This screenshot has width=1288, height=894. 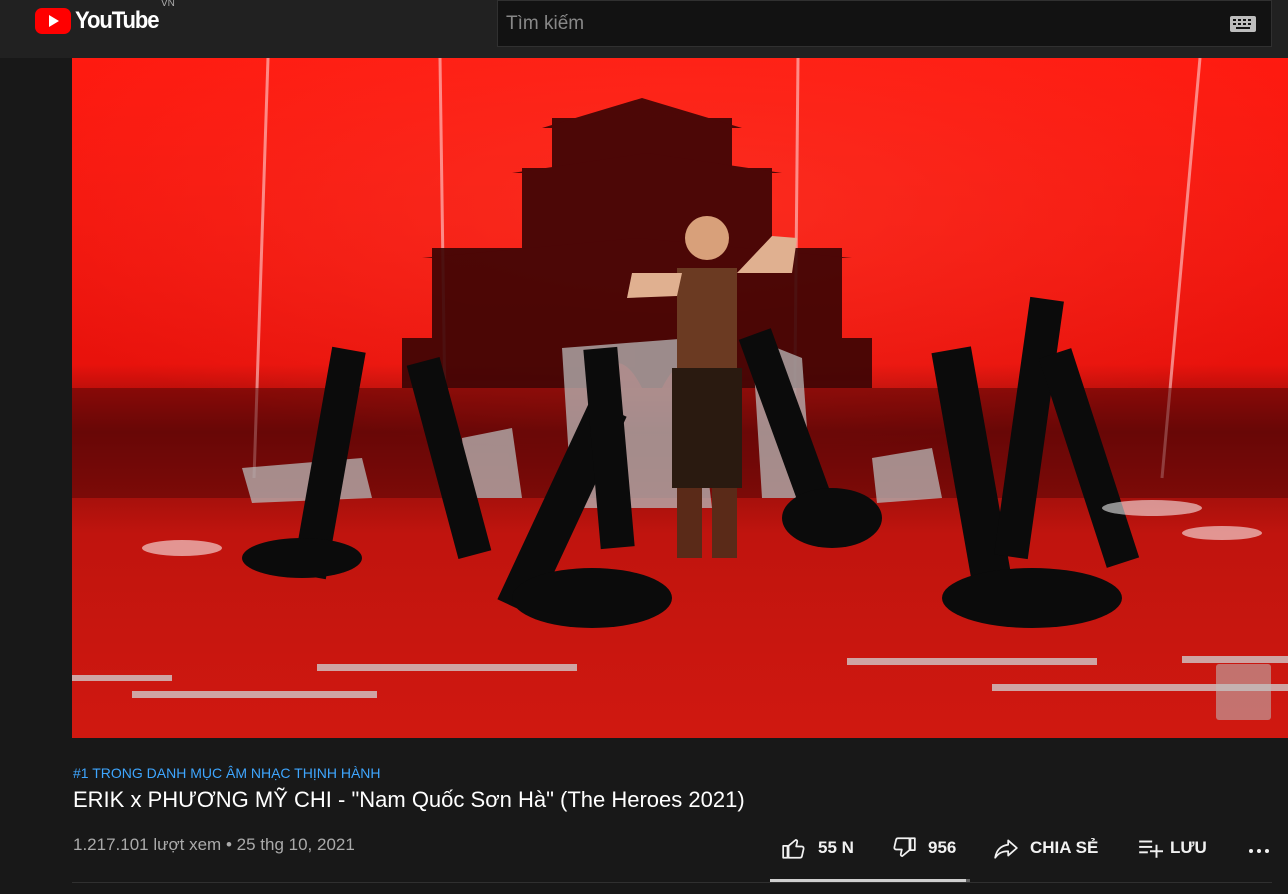 I want to click on dislike-count: 956, so click(x=942, y=847).